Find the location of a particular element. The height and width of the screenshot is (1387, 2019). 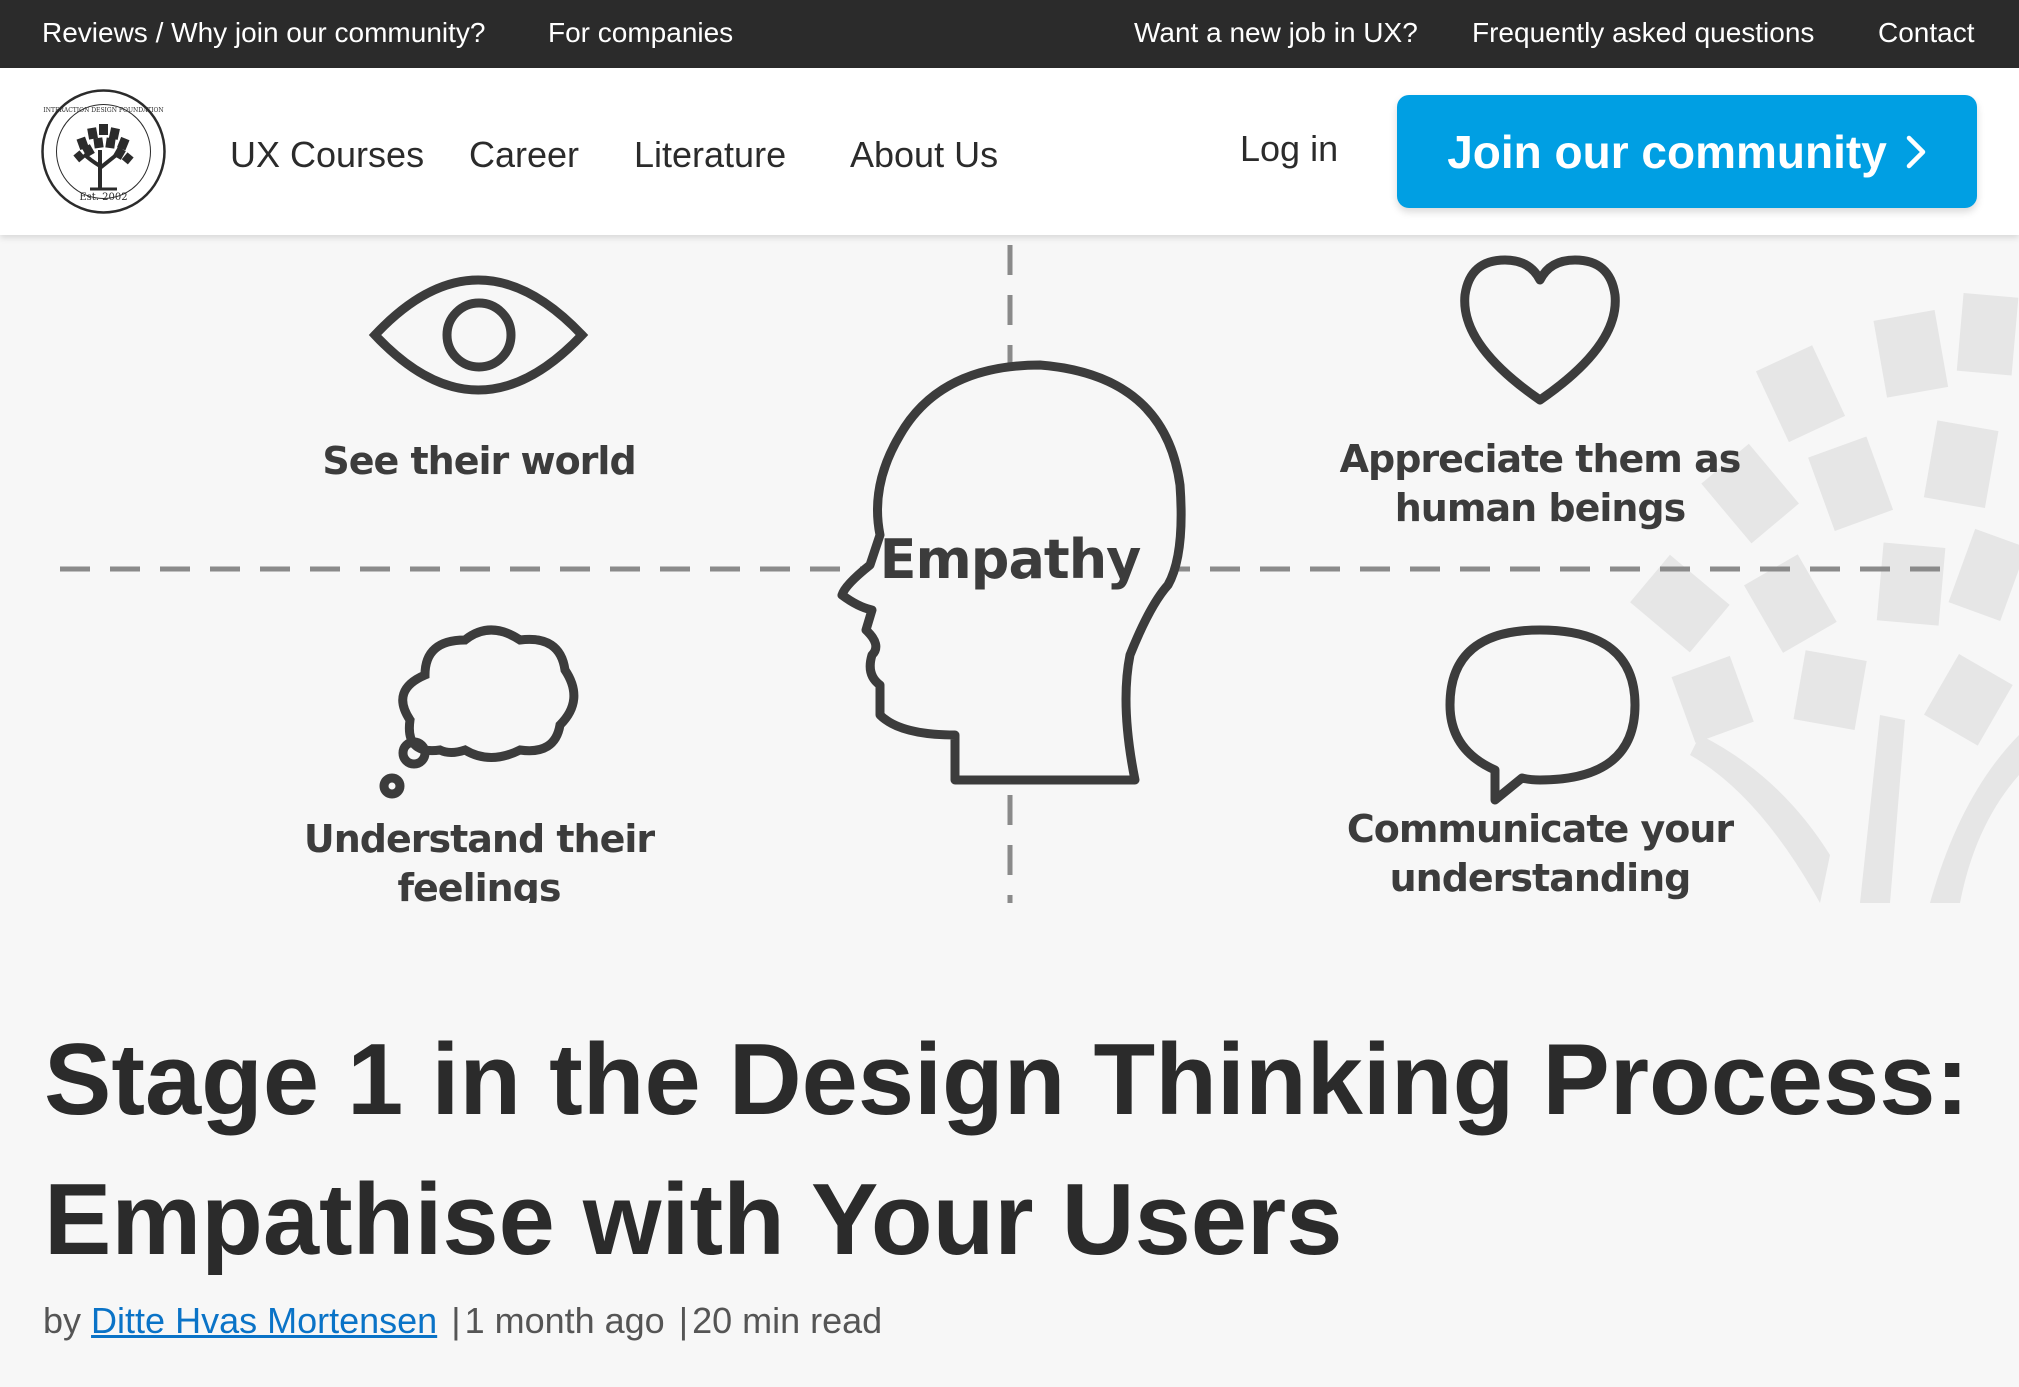

publish-time: 1 month ago is located at coordinates (564, 1320).